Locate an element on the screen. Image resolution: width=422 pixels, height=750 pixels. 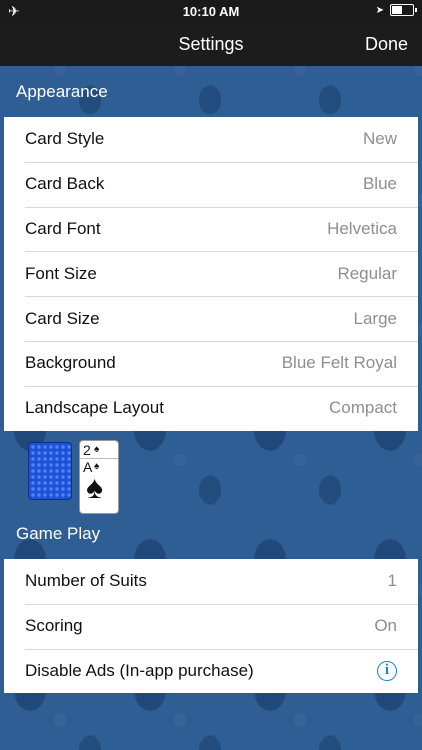
row-value: New is located at coordinates (379, 139).